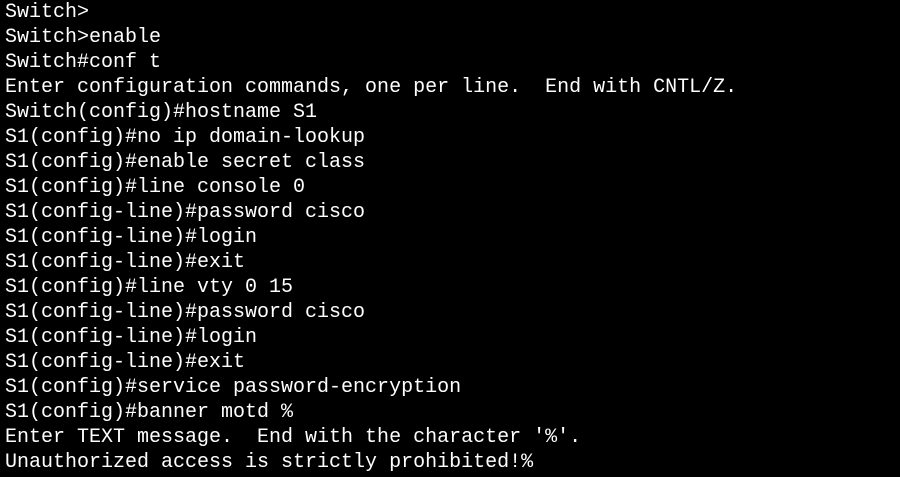  What do you see at coordinates (131, 337) in the screenshot?
I see `terminal-line-14: S1(config-line)#login` at bounding box center [131, 337].